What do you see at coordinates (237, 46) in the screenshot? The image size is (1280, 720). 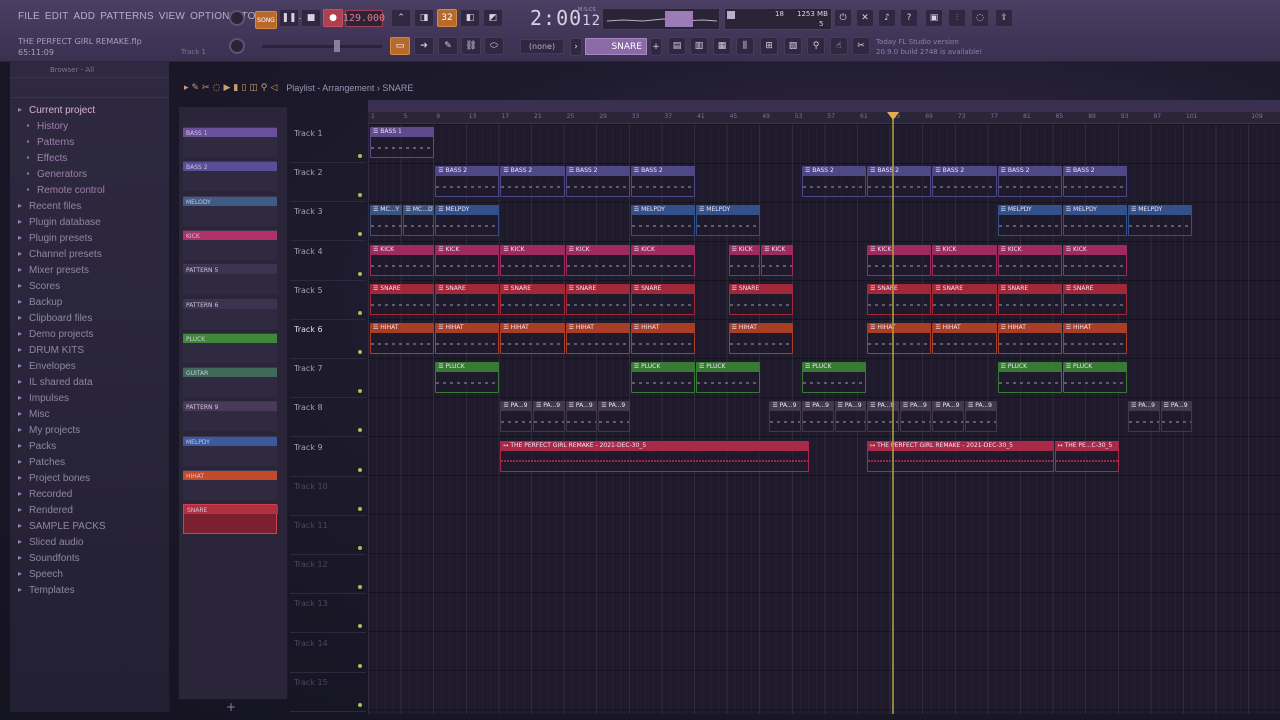 I see `master-pitch-knob` at bounding box center [237, 46].